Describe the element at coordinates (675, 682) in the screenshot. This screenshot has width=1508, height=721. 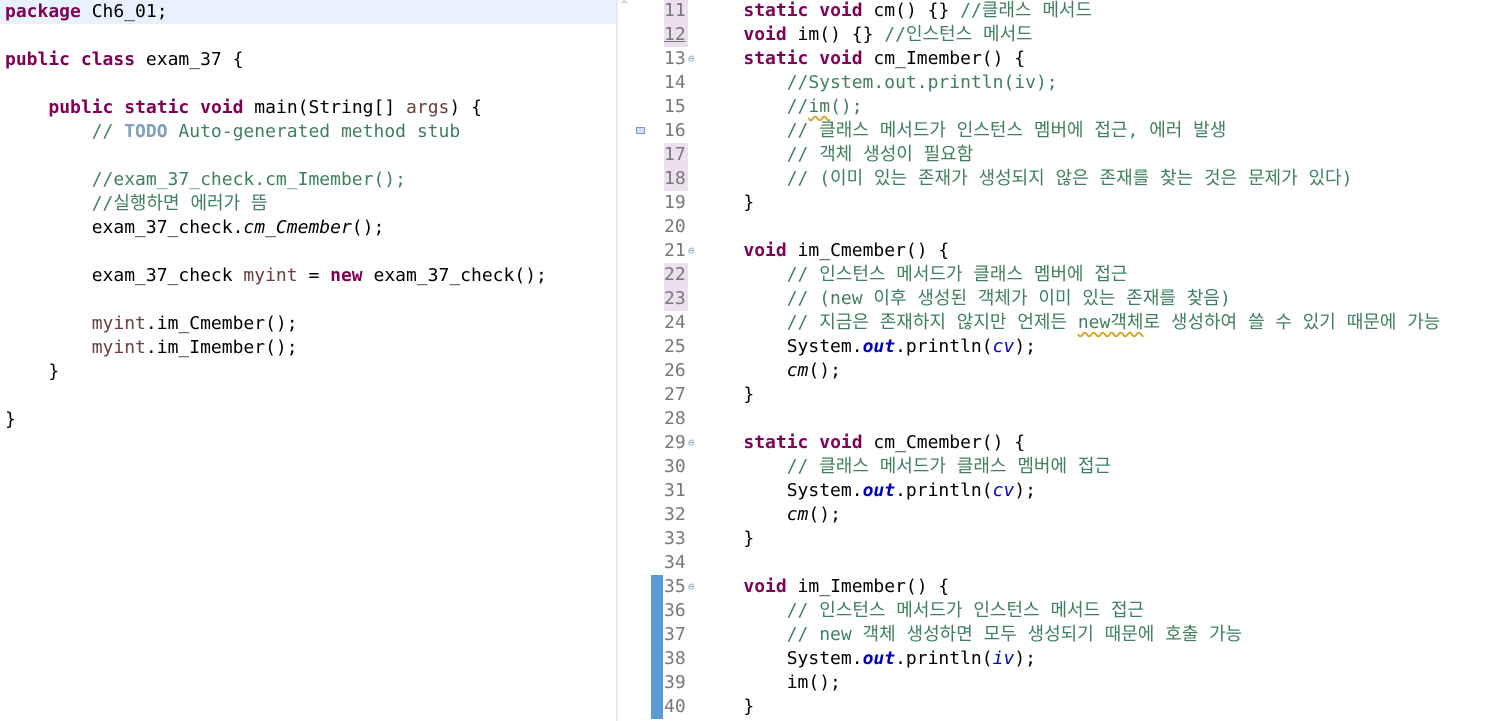
I see `line-number: 39` at that location.